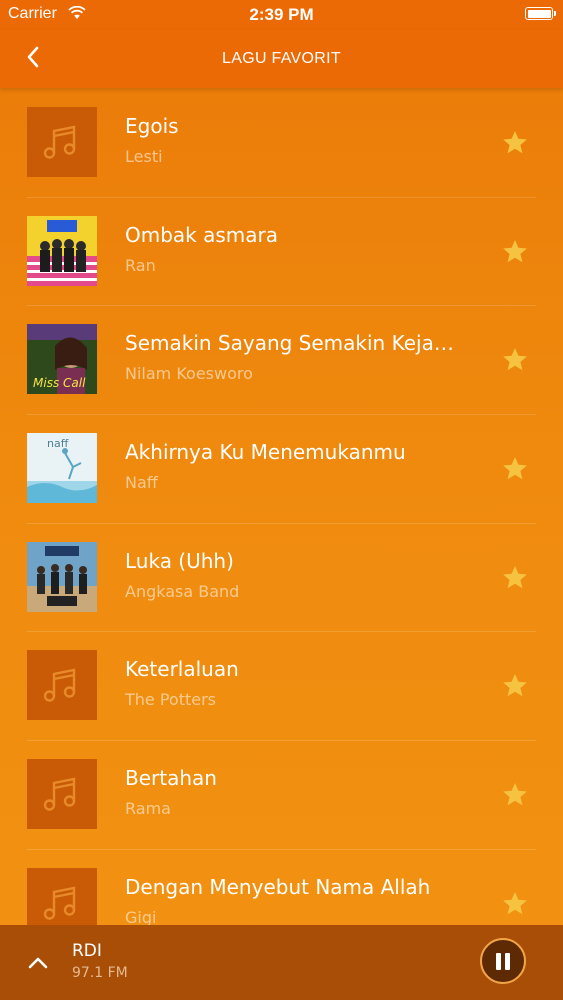 The height and width of the screenshot is (1000, 563). What do you see at coordinates (281, 962) in the screenshot?
I see `now-playing-bar: RDI 97.1 FM` at bounding box center [281, 962].